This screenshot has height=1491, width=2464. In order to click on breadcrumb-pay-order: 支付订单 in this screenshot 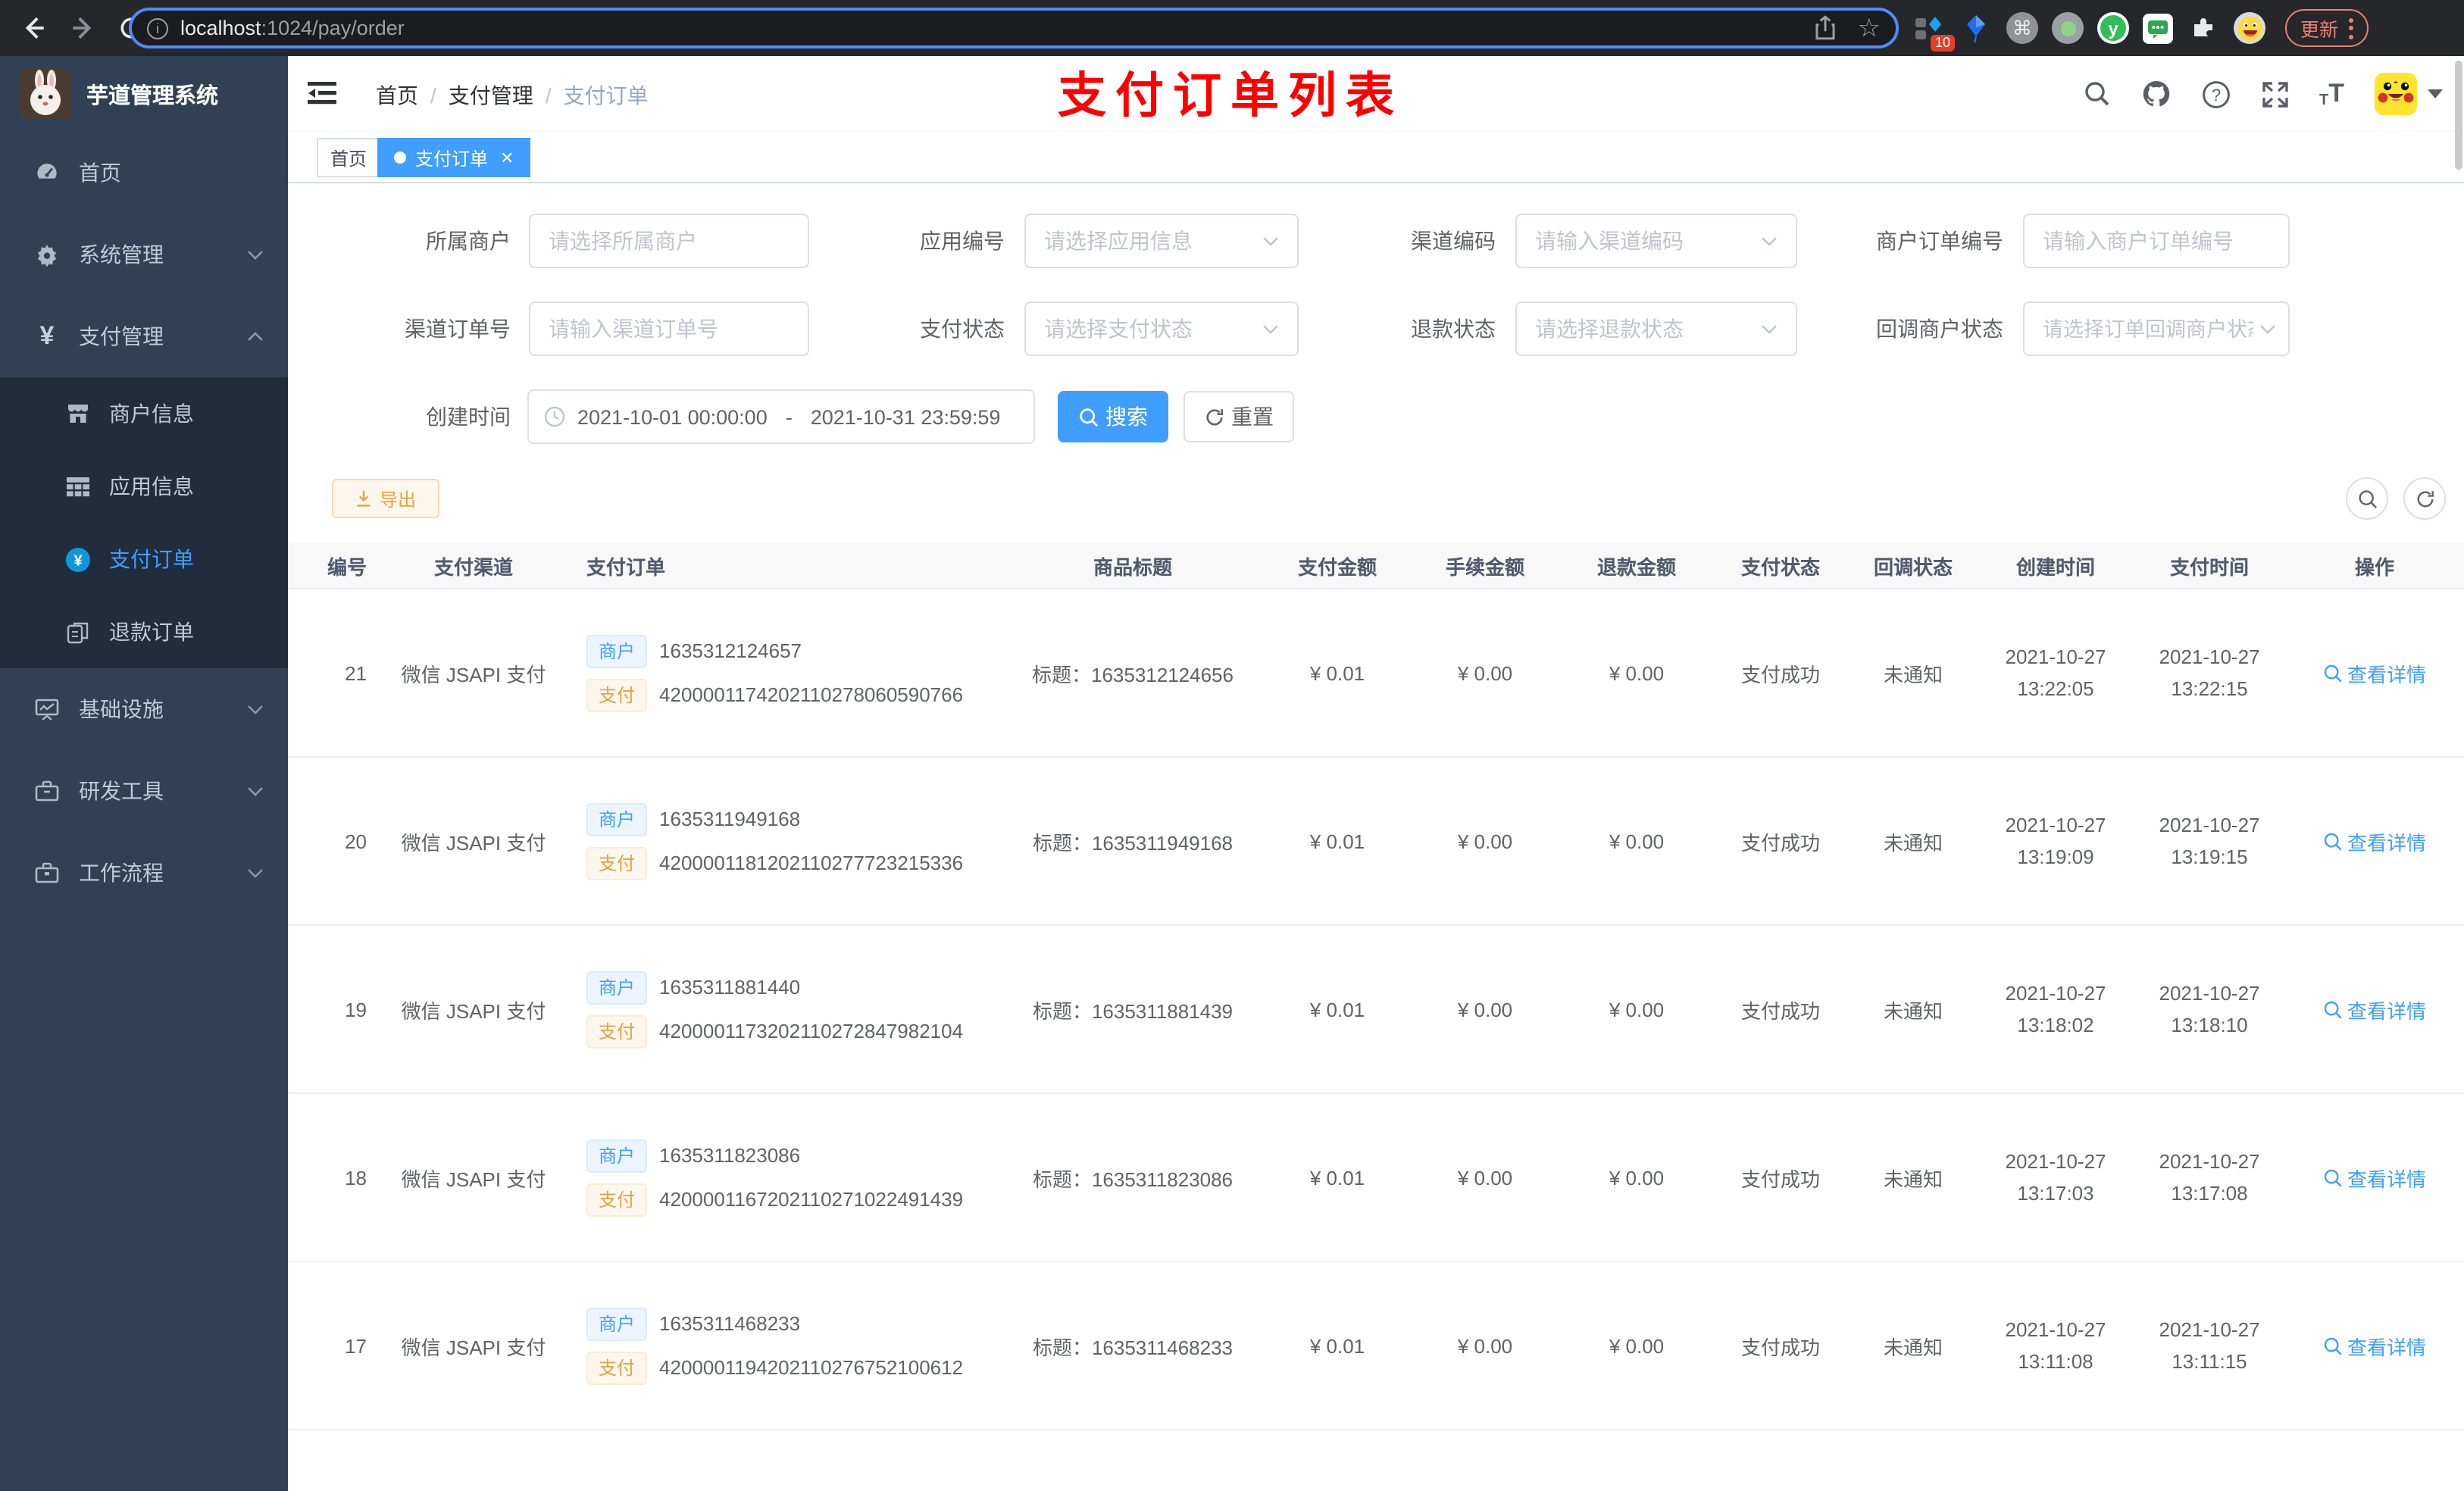, I will do `click(606, 95)`.